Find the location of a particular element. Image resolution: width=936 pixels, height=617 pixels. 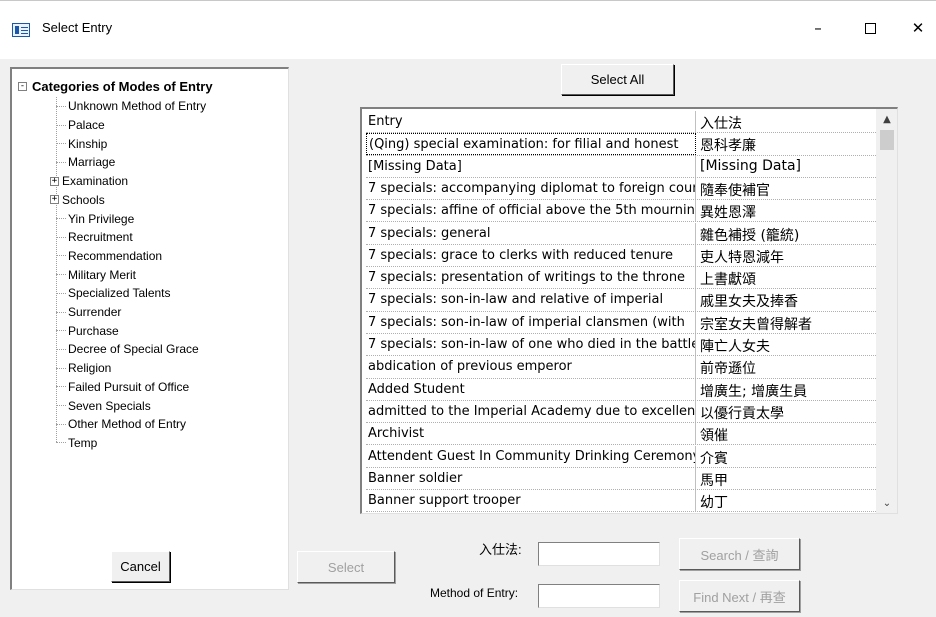

tree-item-label: Specialized Talents is located at coordinates (119, 293).